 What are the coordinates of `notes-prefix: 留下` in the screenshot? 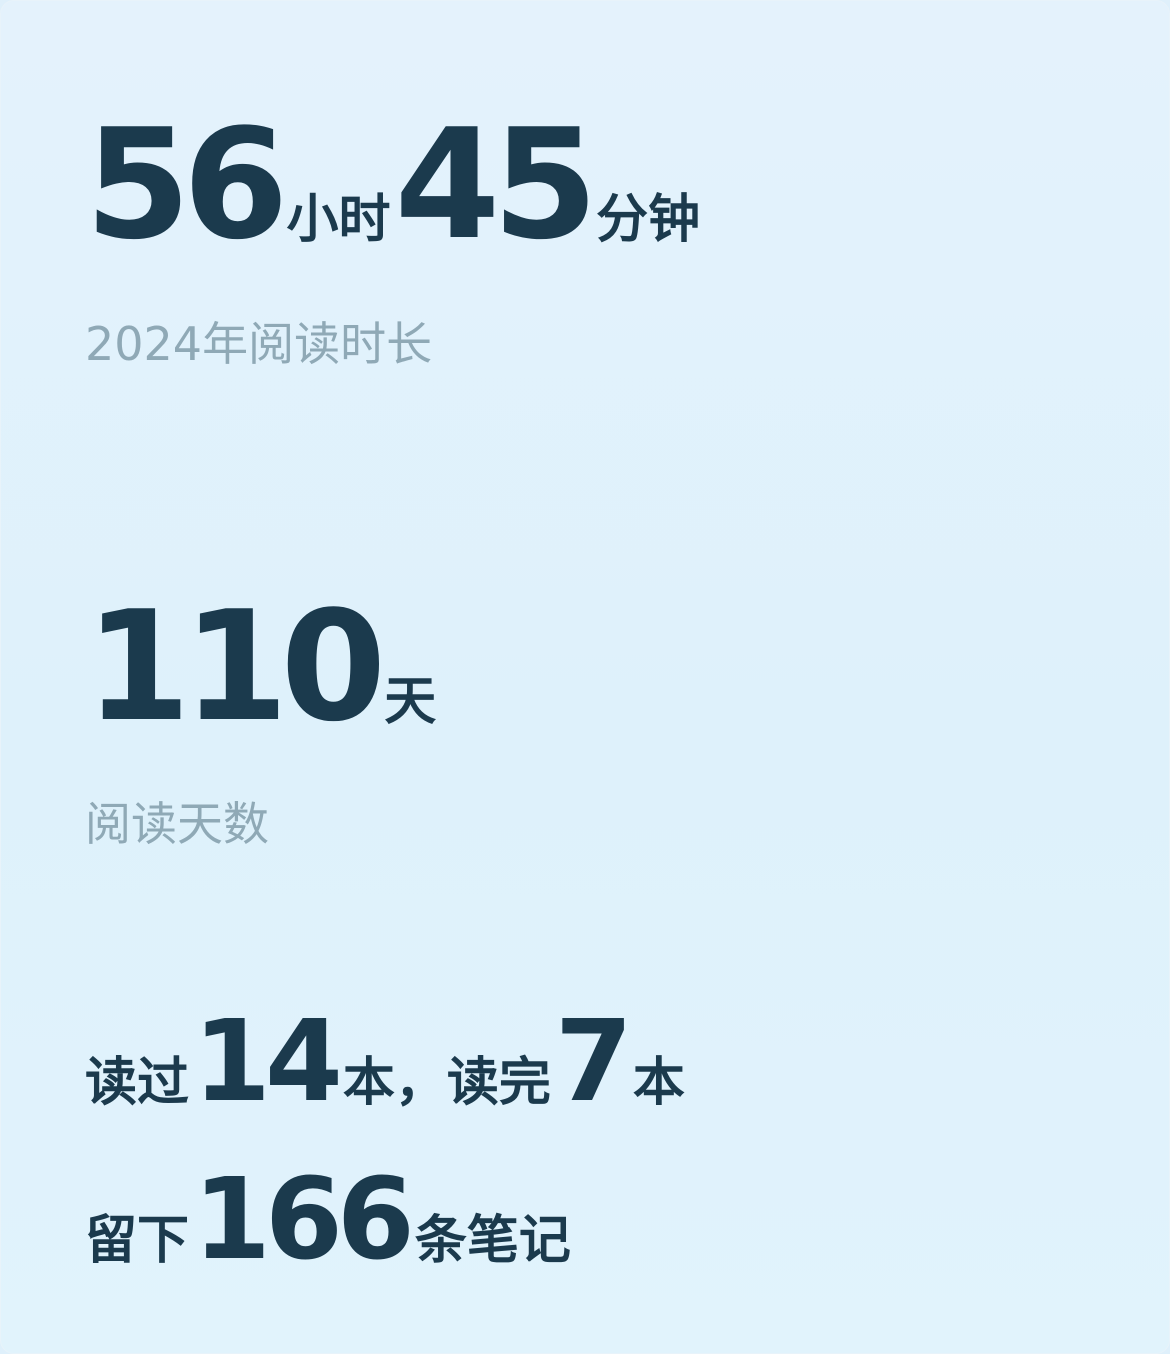 It's located at (137, 1241).